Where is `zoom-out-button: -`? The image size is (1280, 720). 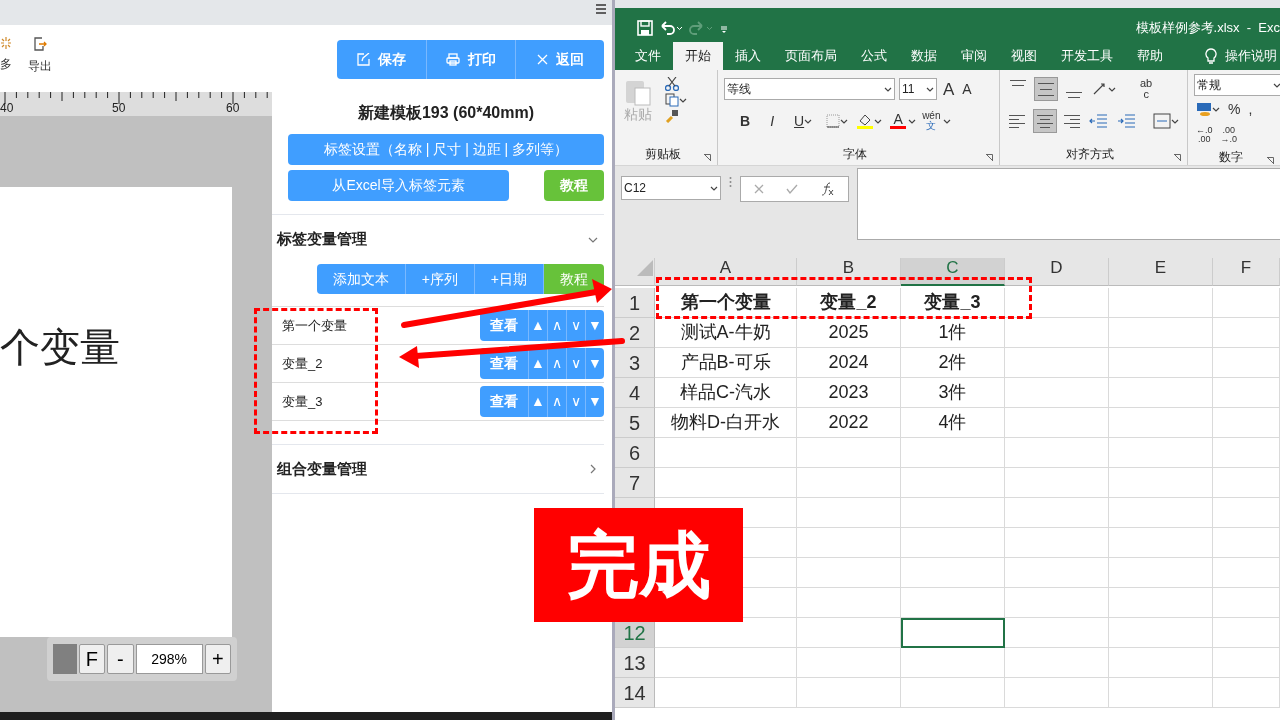
zoom-out-button: - is located at coordinates (120, 659).